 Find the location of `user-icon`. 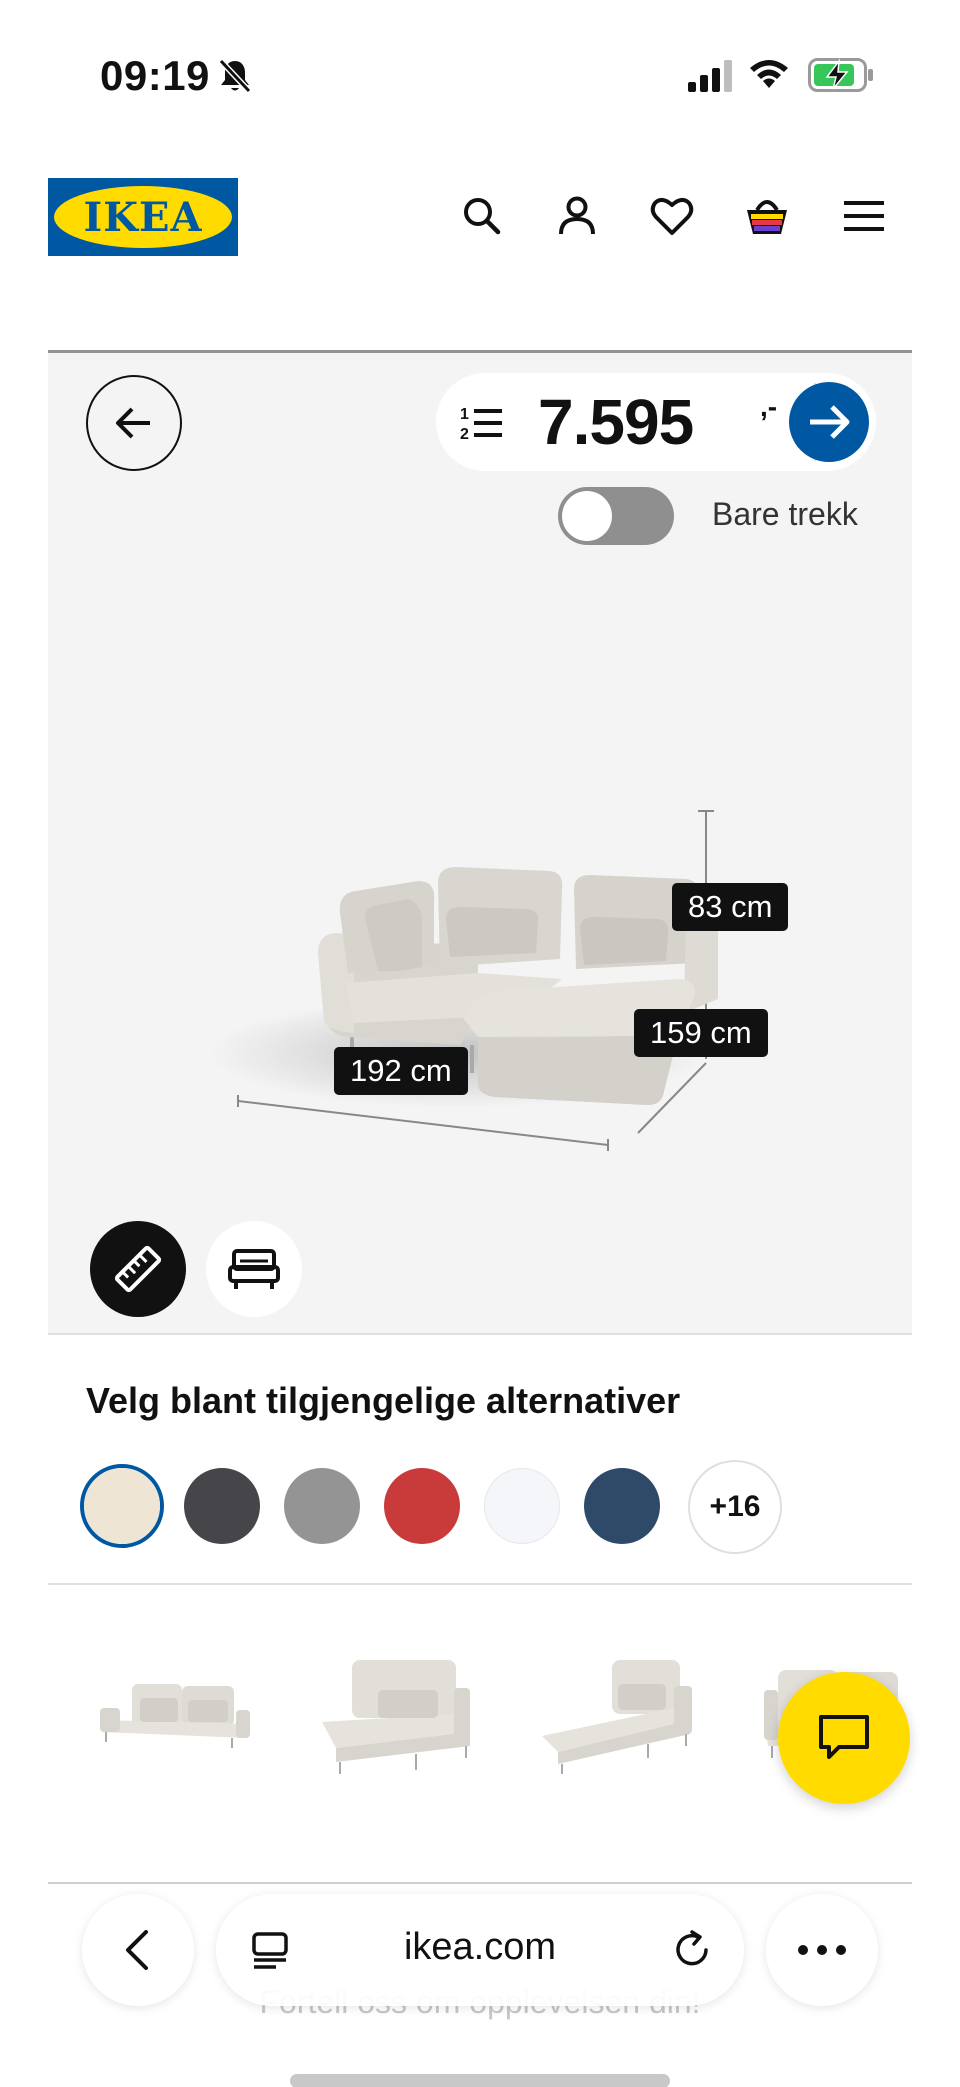

user-icon is located at coordinates (577, 216).